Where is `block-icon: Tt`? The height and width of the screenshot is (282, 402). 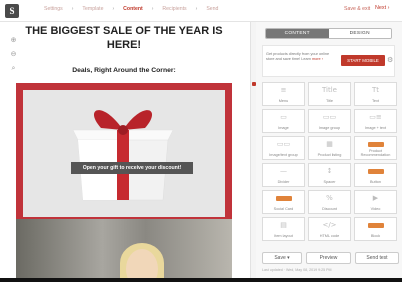
block-icon: Tt is located at coordinates (375, 90).